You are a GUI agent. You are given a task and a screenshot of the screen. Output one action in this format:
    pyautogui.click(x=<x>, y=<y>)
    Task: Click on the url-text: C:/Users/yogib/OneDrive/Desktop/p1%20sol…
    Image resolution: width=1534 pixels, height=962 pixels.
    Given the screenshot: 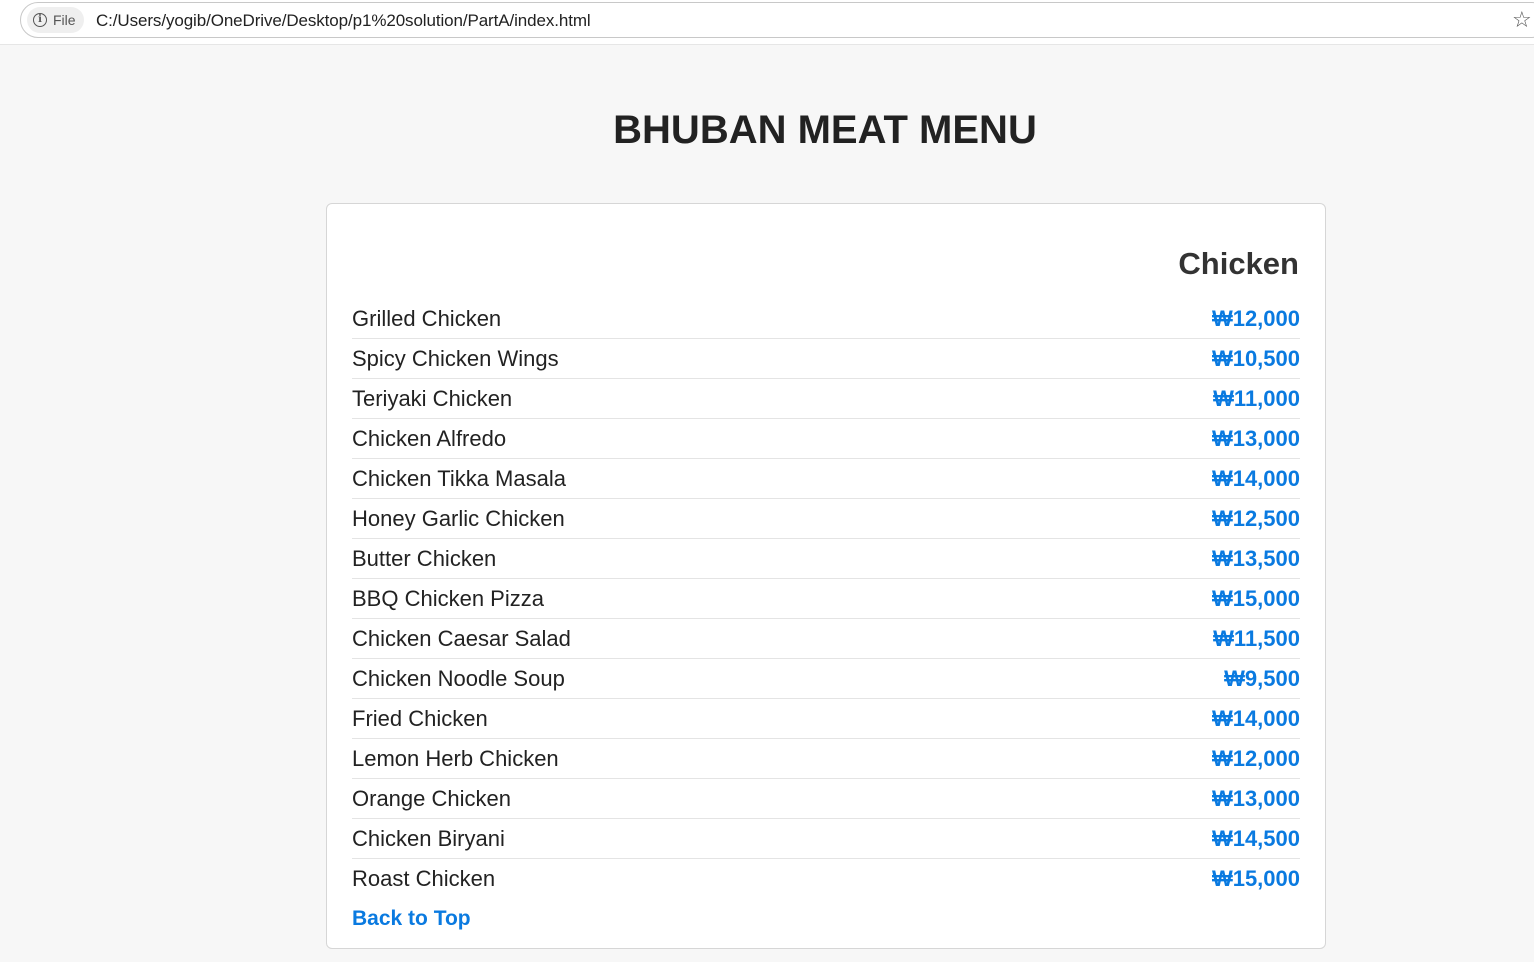 What is the action you would take?
    pyautogui.click(x=343, y=21)
    